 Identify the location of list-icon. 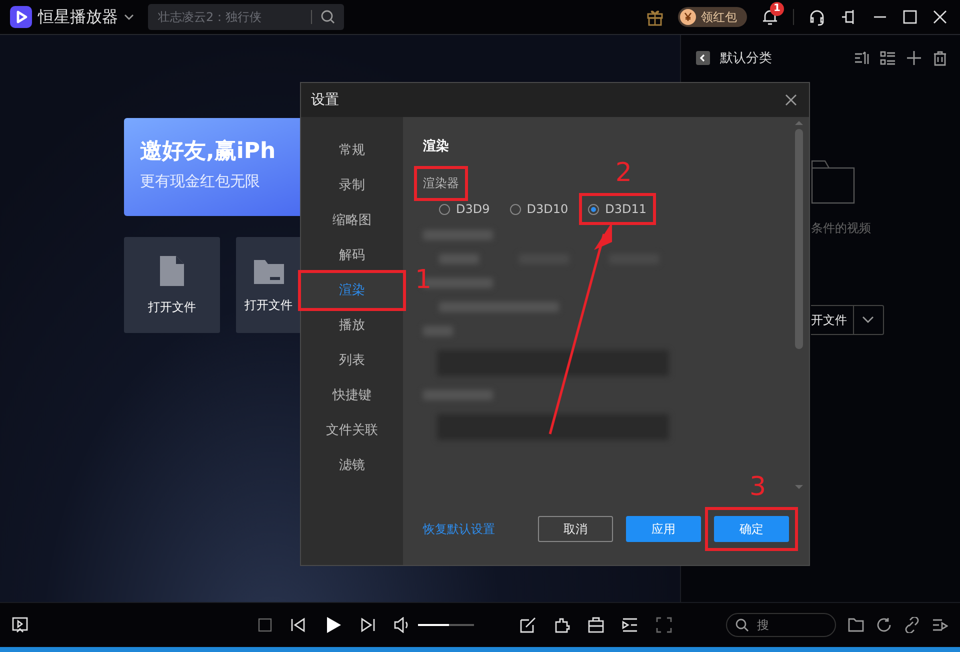
(888, 58).